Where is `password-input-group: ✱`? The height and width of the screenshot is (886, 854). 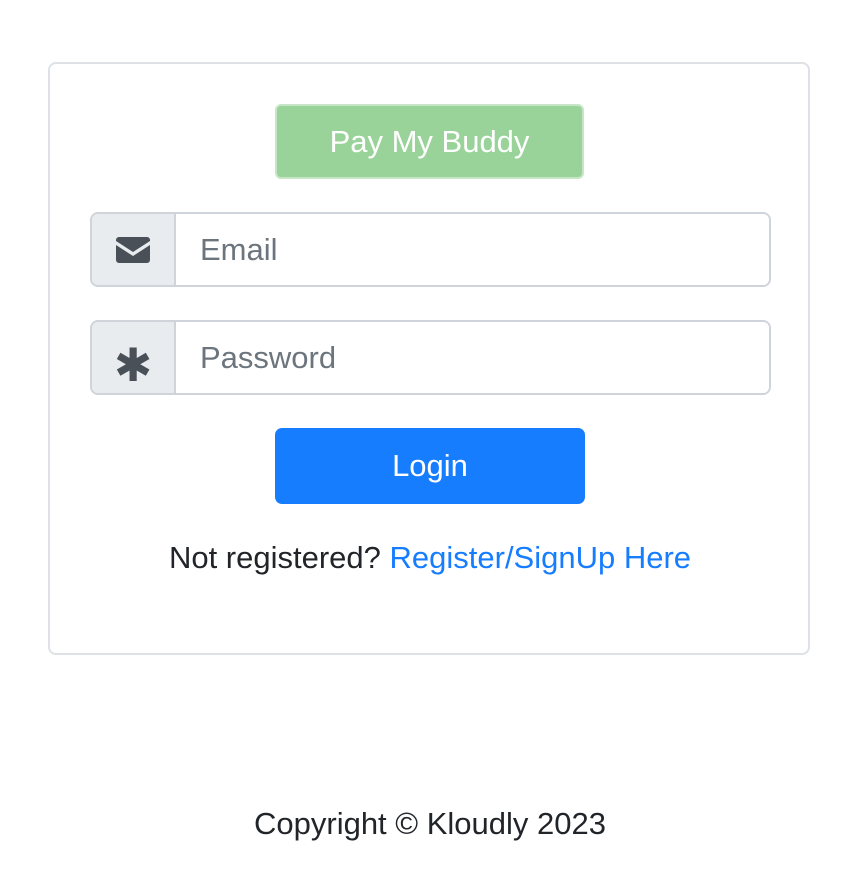
password-input-group: ✱ is located at coordinates (430, 357).